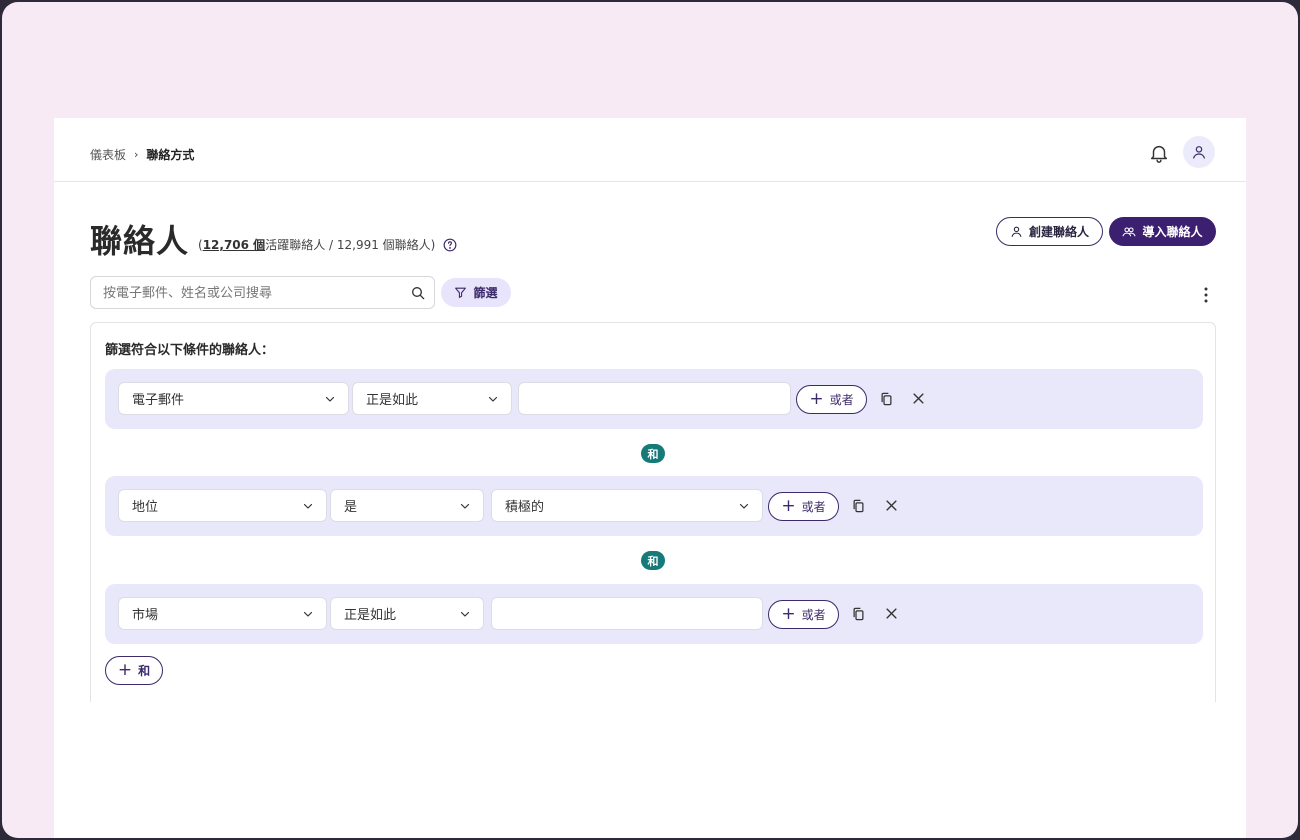 The height and width of the screenshot is (840, 1300). What do you see at coordinates (234, 244) in the screenshot?
I see `active-contacts-link: 12,706 個` at bounding box center [234, 244].